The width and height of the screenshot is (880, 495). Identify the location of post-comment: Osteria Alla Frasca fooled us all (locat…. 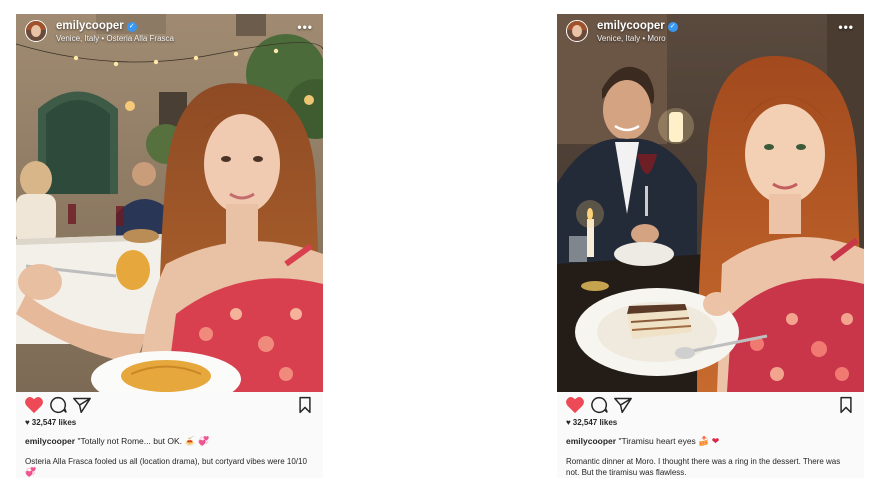
(167, 467).